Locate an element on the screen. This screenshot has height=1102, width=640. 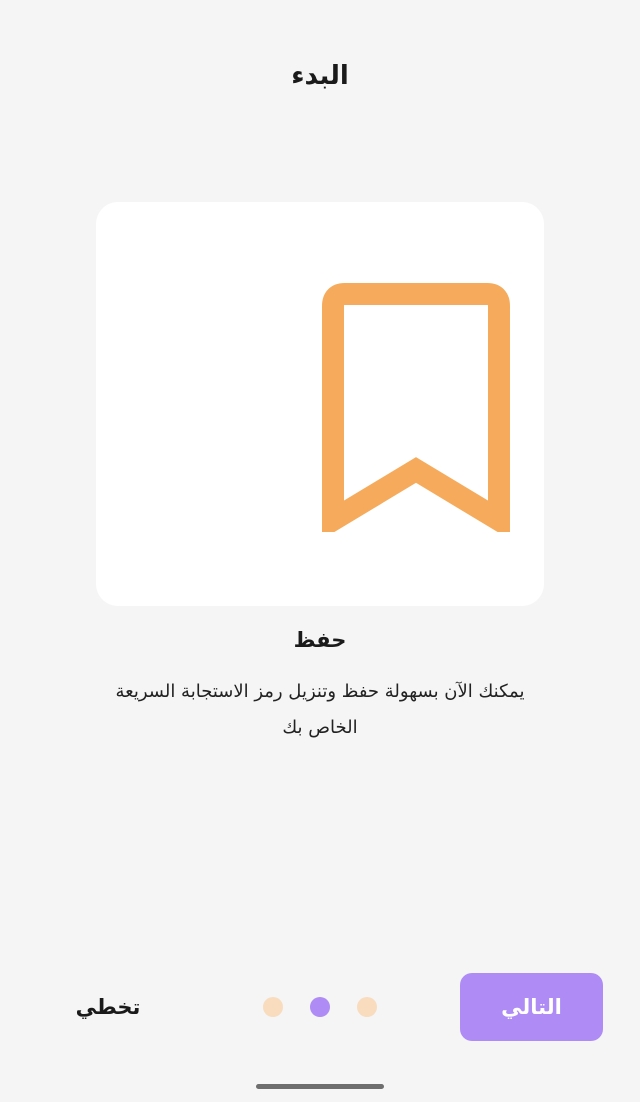
skip-button: تخطي is located at coordinates (108, 1007).